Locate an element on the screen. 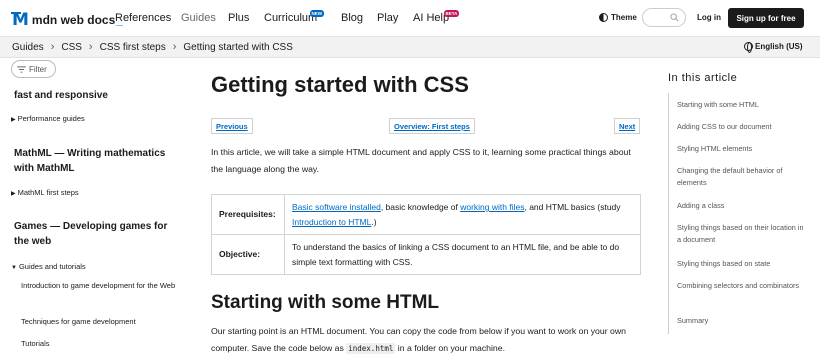  globe-icon is located at coordinates (748, 47).